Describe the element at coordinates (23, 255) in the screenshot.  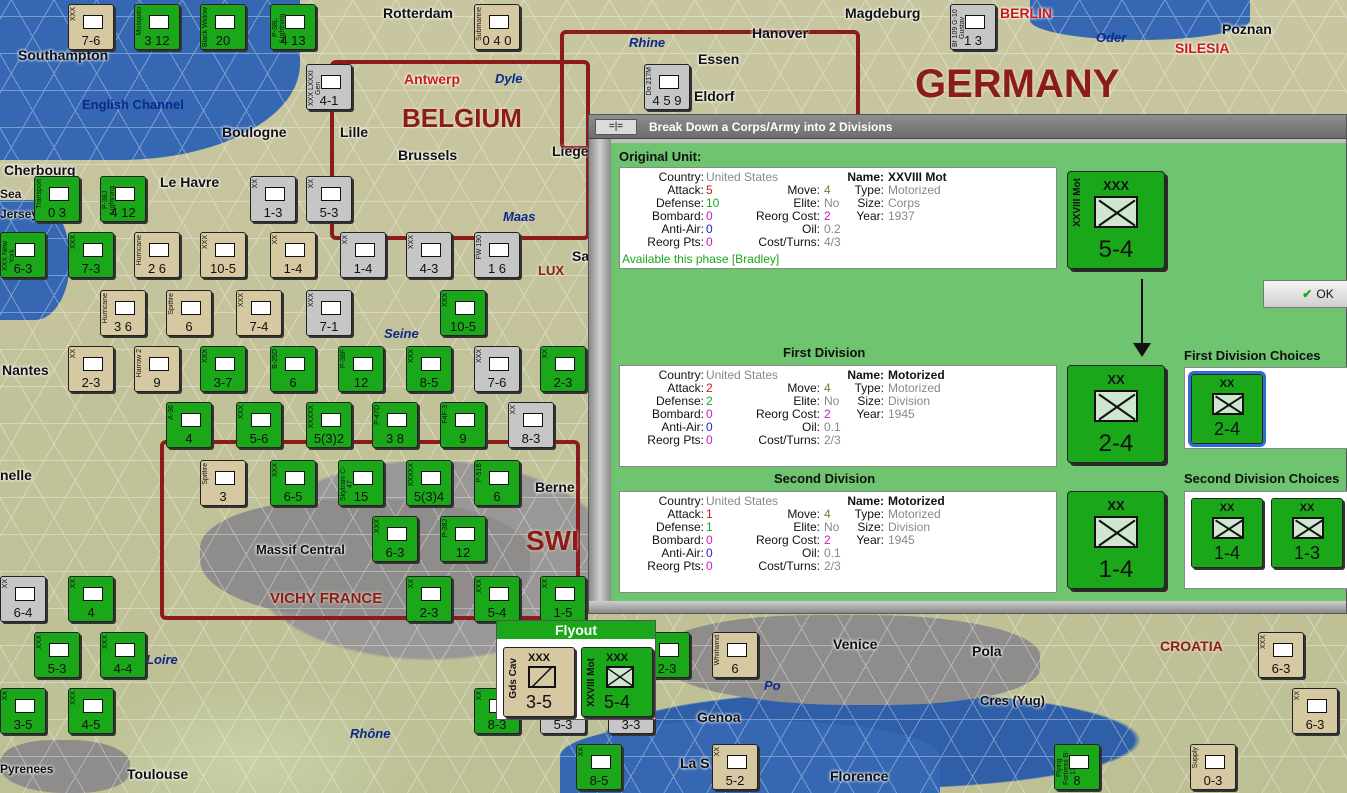
I see `map-counter: XXX New York 6-3` at that location.